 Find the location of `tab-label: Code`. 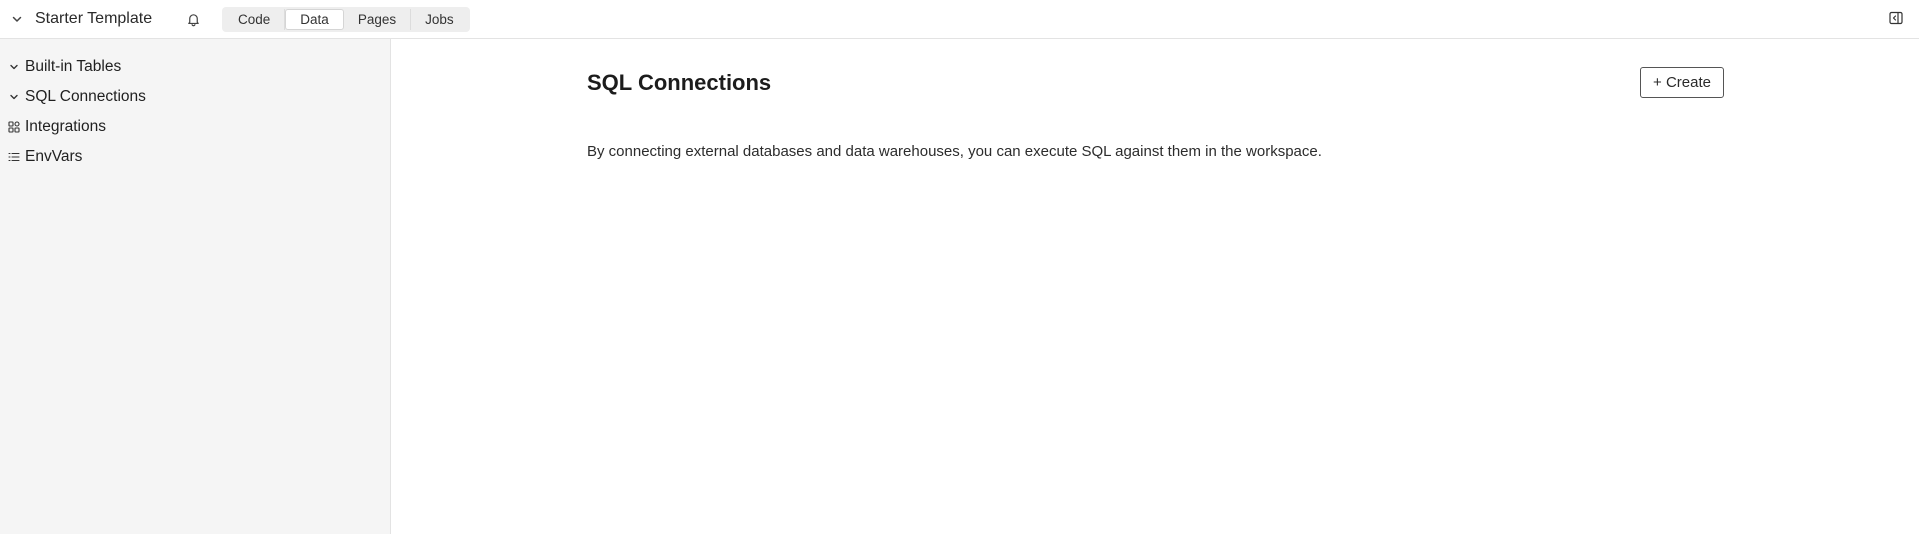

tab-label: Code is located at coordinates (254, 19).